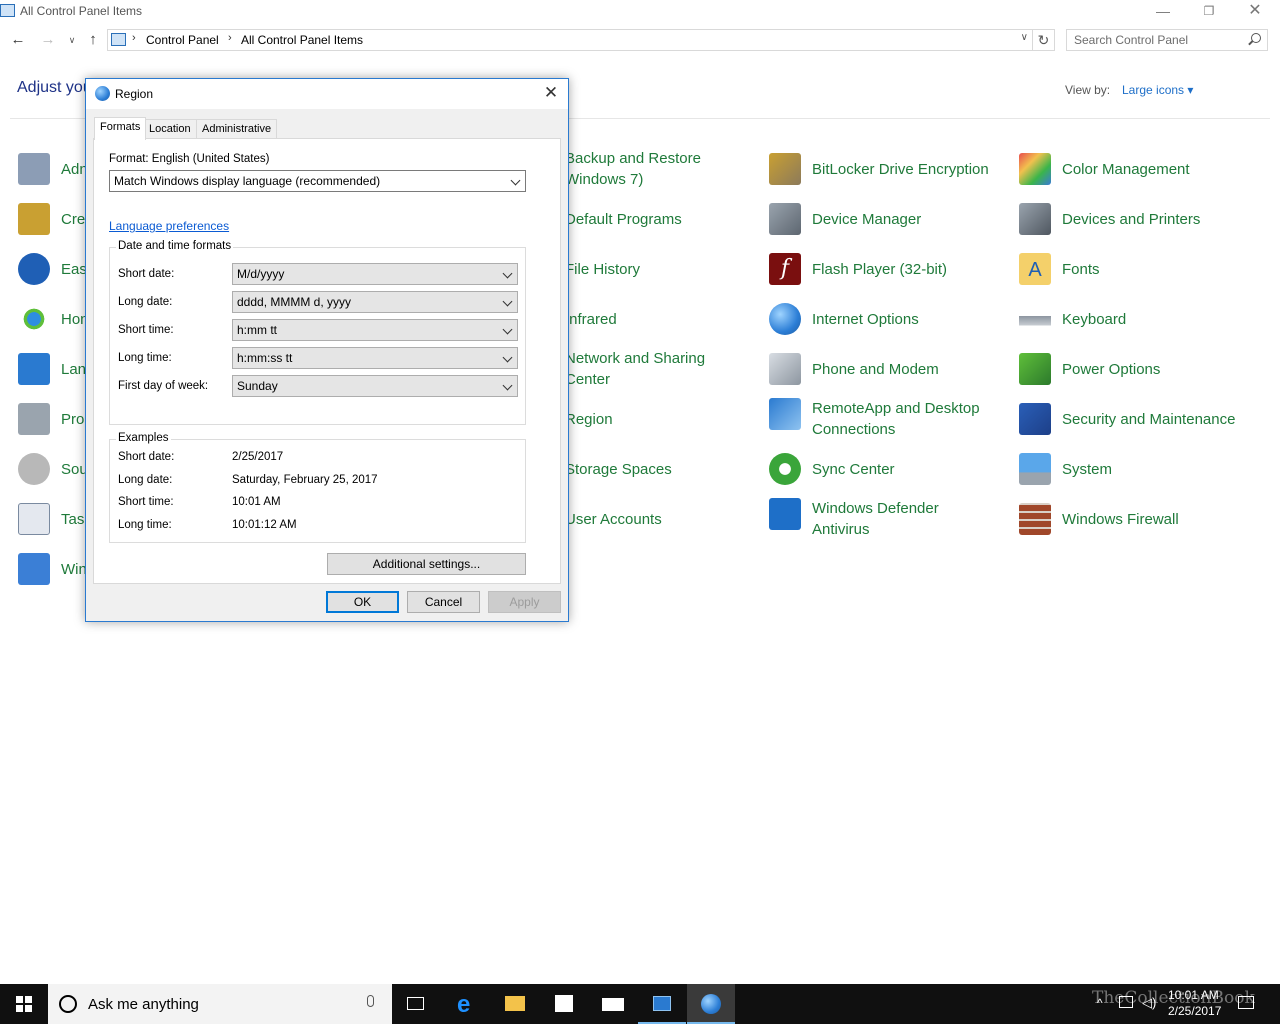 This screenshot has width=1280, height=1024. Describe the element at coordinates (34, 519) in the screenshot. I see `taskbar-icon` at that location.